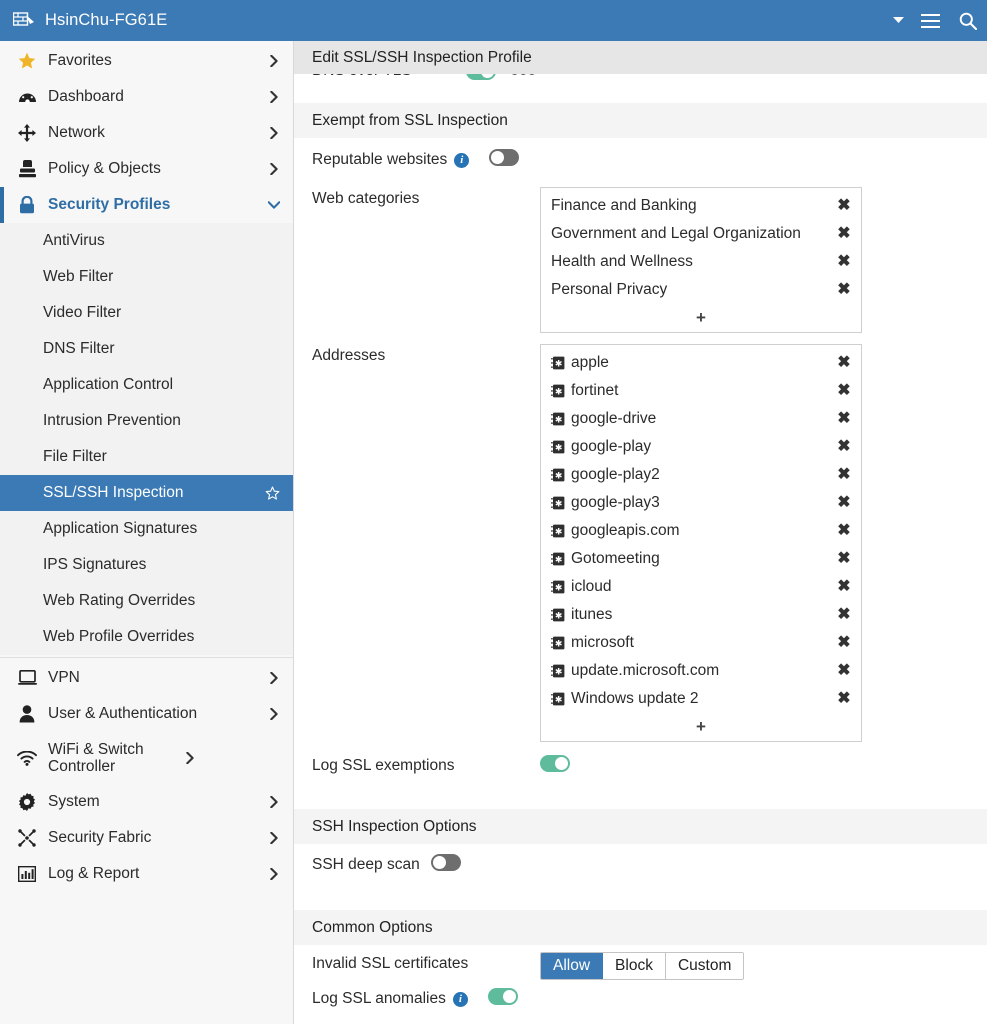  What do you see at coordinates (146, 457) in the screenshot?
I see `sidebar-item-file-filter: File Filter` at bounding box center [146, 457].